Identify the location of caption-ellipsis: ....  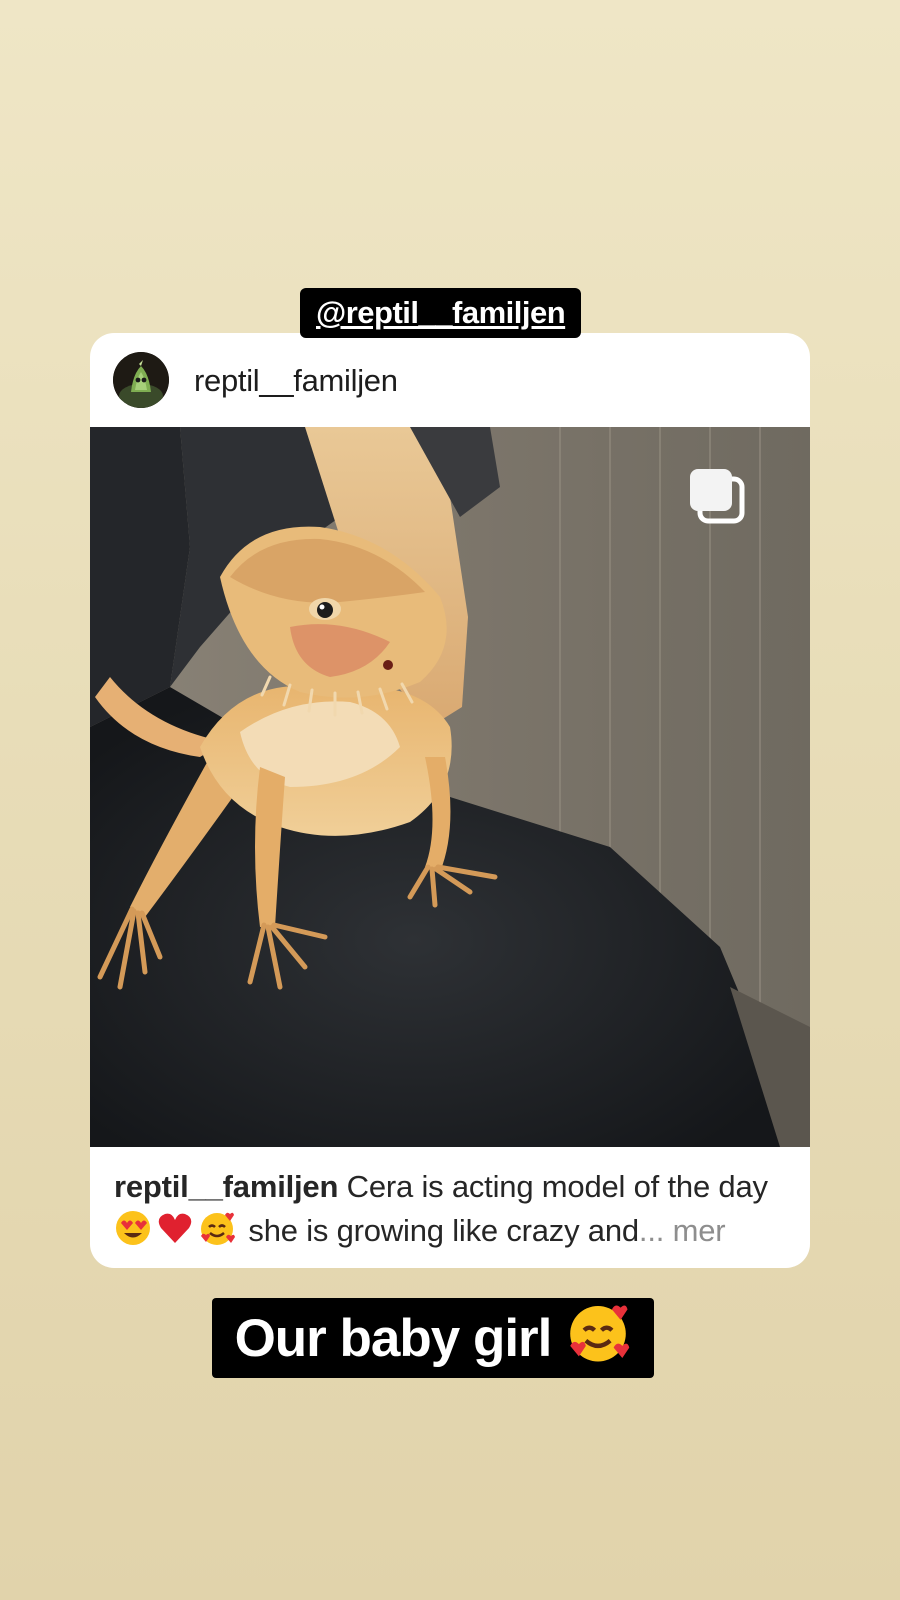
(651, 1230).